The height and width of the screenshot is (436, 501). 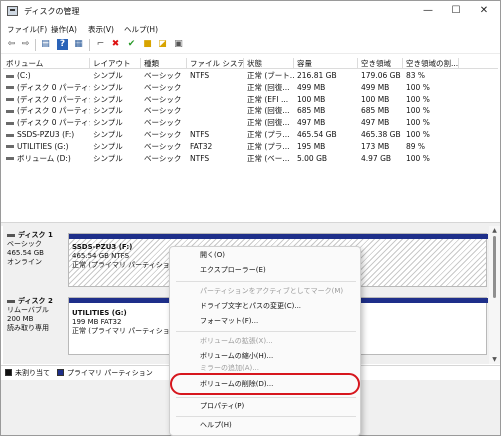 I want to click on cell-filesystem: NTFS, so click(x=200, y=158).